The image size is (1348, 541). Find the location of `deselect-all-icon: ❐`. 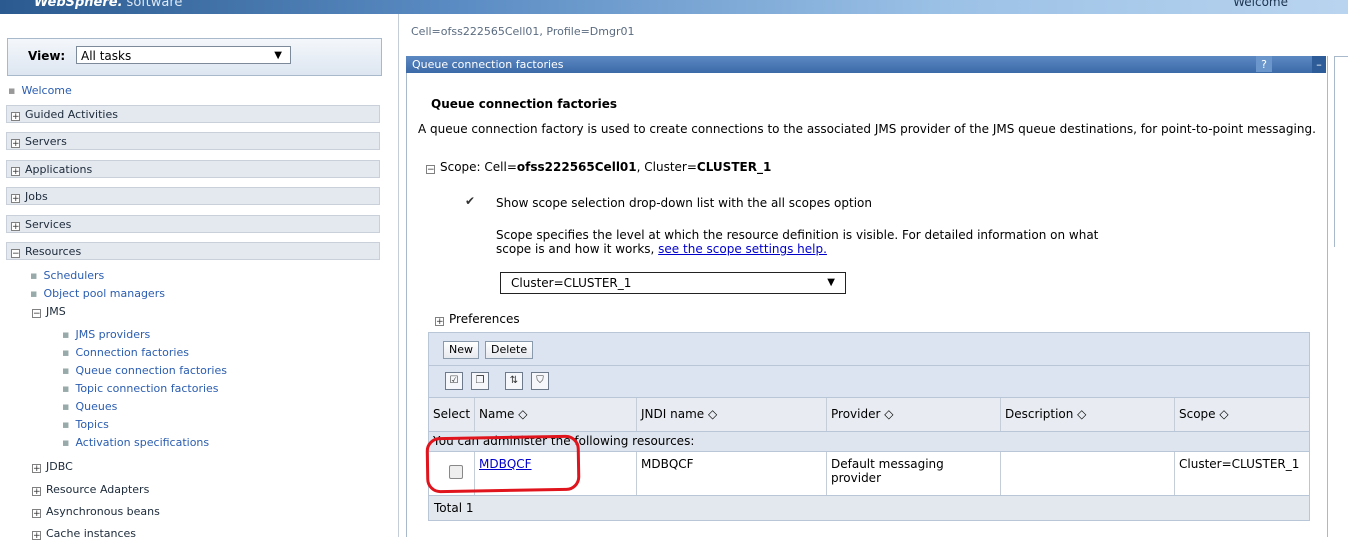

deselect-all-icon: ❐ is located at coordinates (480, 381).